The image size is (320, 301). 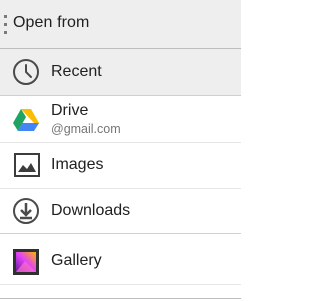 What do you see at coordinates (70, 110) in the screenshot?
I see `root-label: Drive` at bounding box center [70, 110].